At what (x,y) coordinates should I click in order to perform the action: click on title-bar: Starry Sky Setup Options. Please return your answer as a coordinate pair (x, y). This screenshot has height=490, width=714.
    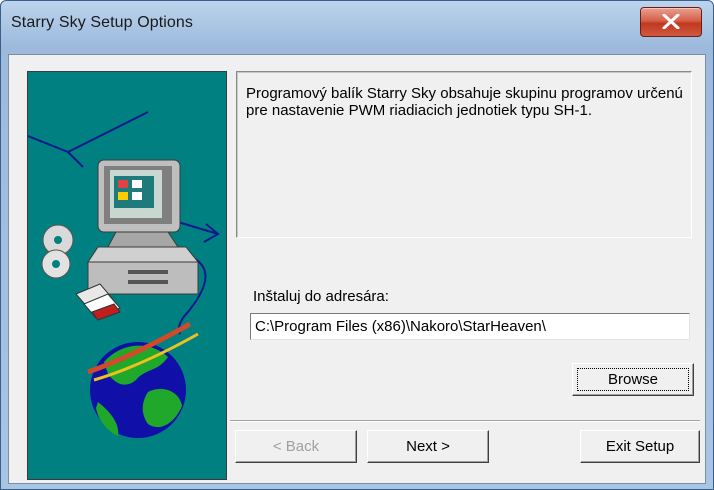
    Looking at the image, I should click on (357, 24).